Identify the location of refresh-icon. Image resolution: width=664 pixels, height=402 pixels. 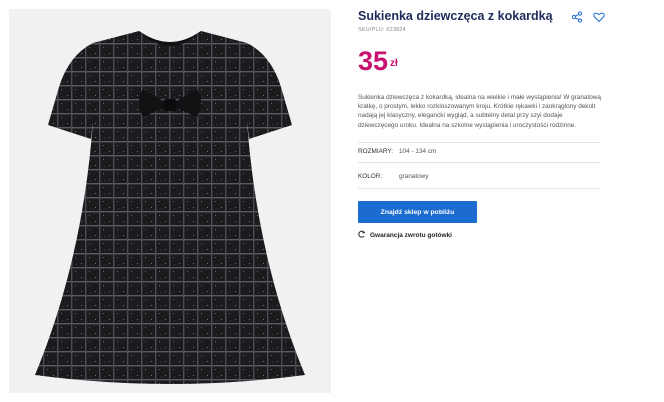
(362, 235).